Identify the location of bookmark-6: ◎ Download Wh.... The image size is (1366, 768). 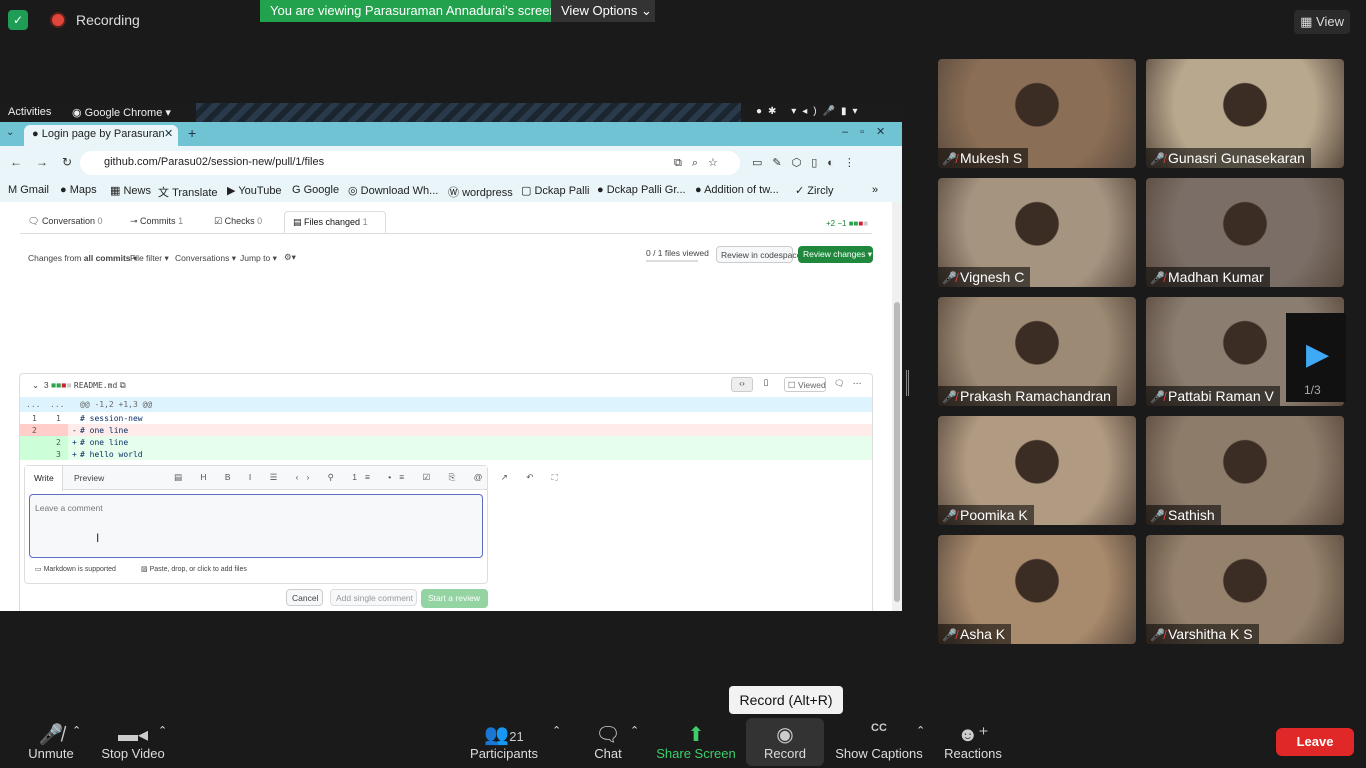
(393, 190).